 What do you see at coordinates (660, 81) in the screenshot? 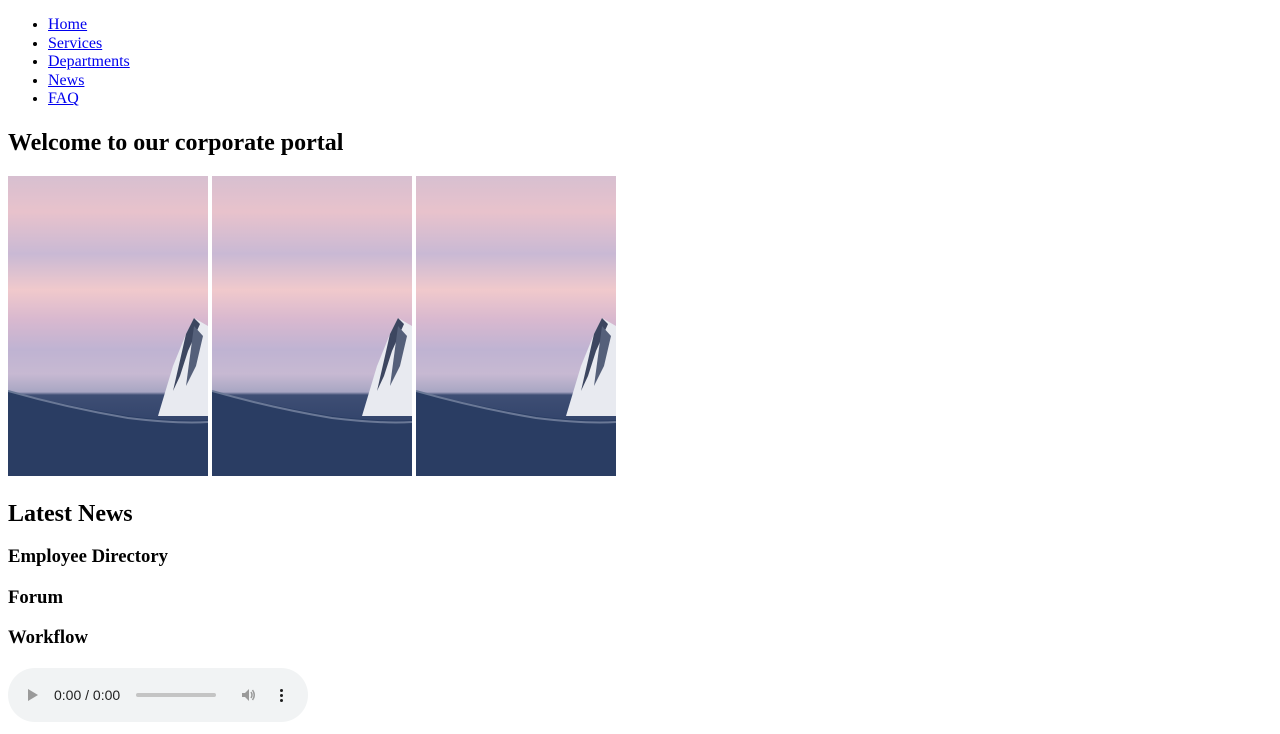
I see `nav-item-news: News` at bounding box center [660, 81].